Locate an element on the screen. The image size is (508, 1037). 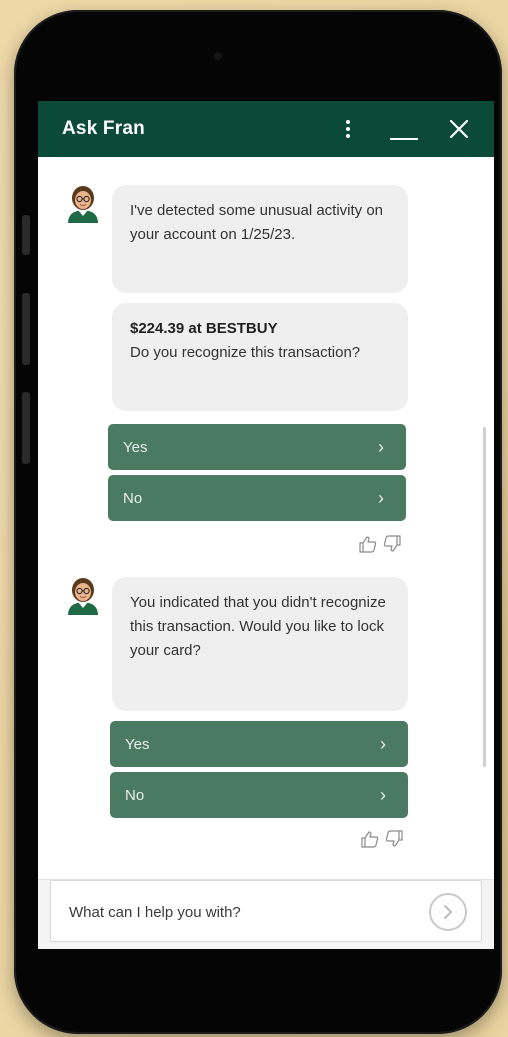
chat-header: Ask Fran is located at coordinates (266, 129).